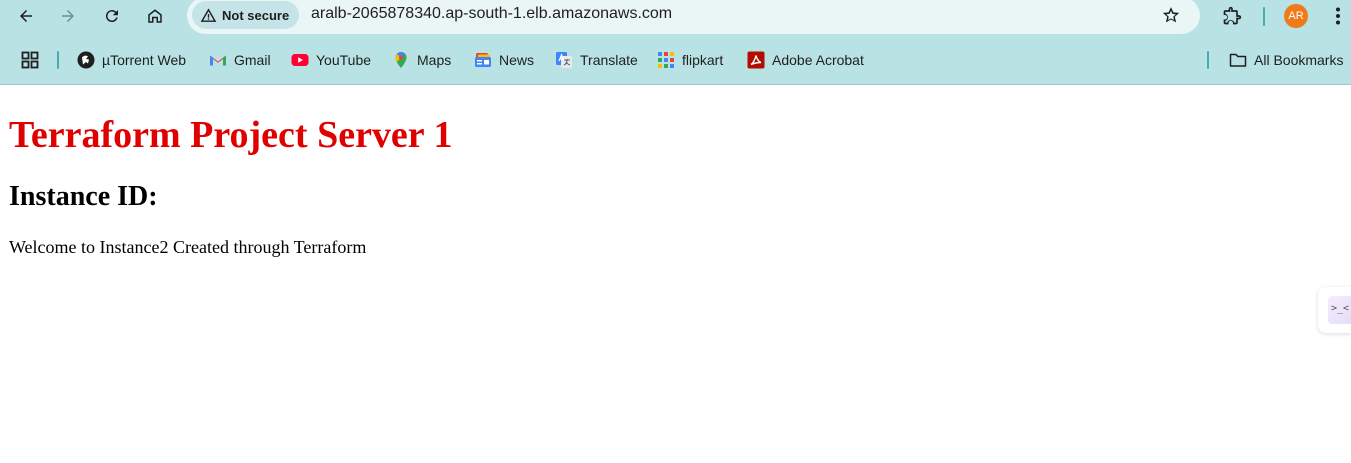 The width and height of the screenshot is (1351, 463). I want to click on back-icon, so click(26, 16).